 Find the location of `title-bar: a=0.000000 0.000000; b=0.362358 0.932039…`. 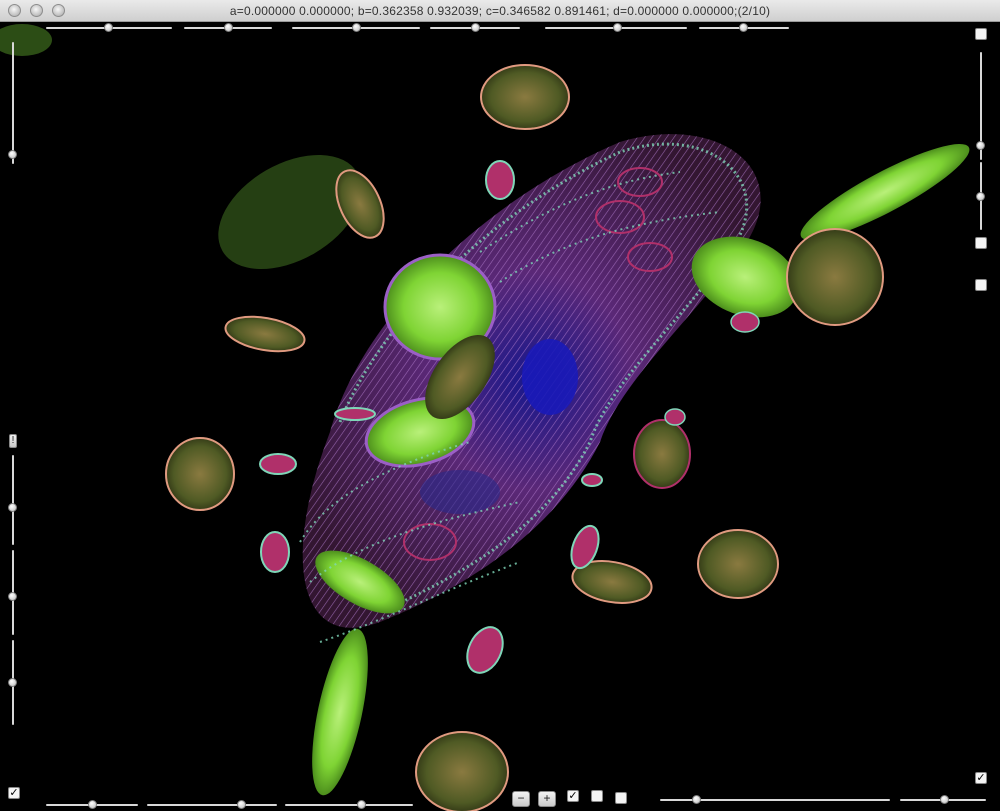

title-bar: a=0.000000 0.000000; b=0.362358 0.932039… is located at coordinates (500, 11).